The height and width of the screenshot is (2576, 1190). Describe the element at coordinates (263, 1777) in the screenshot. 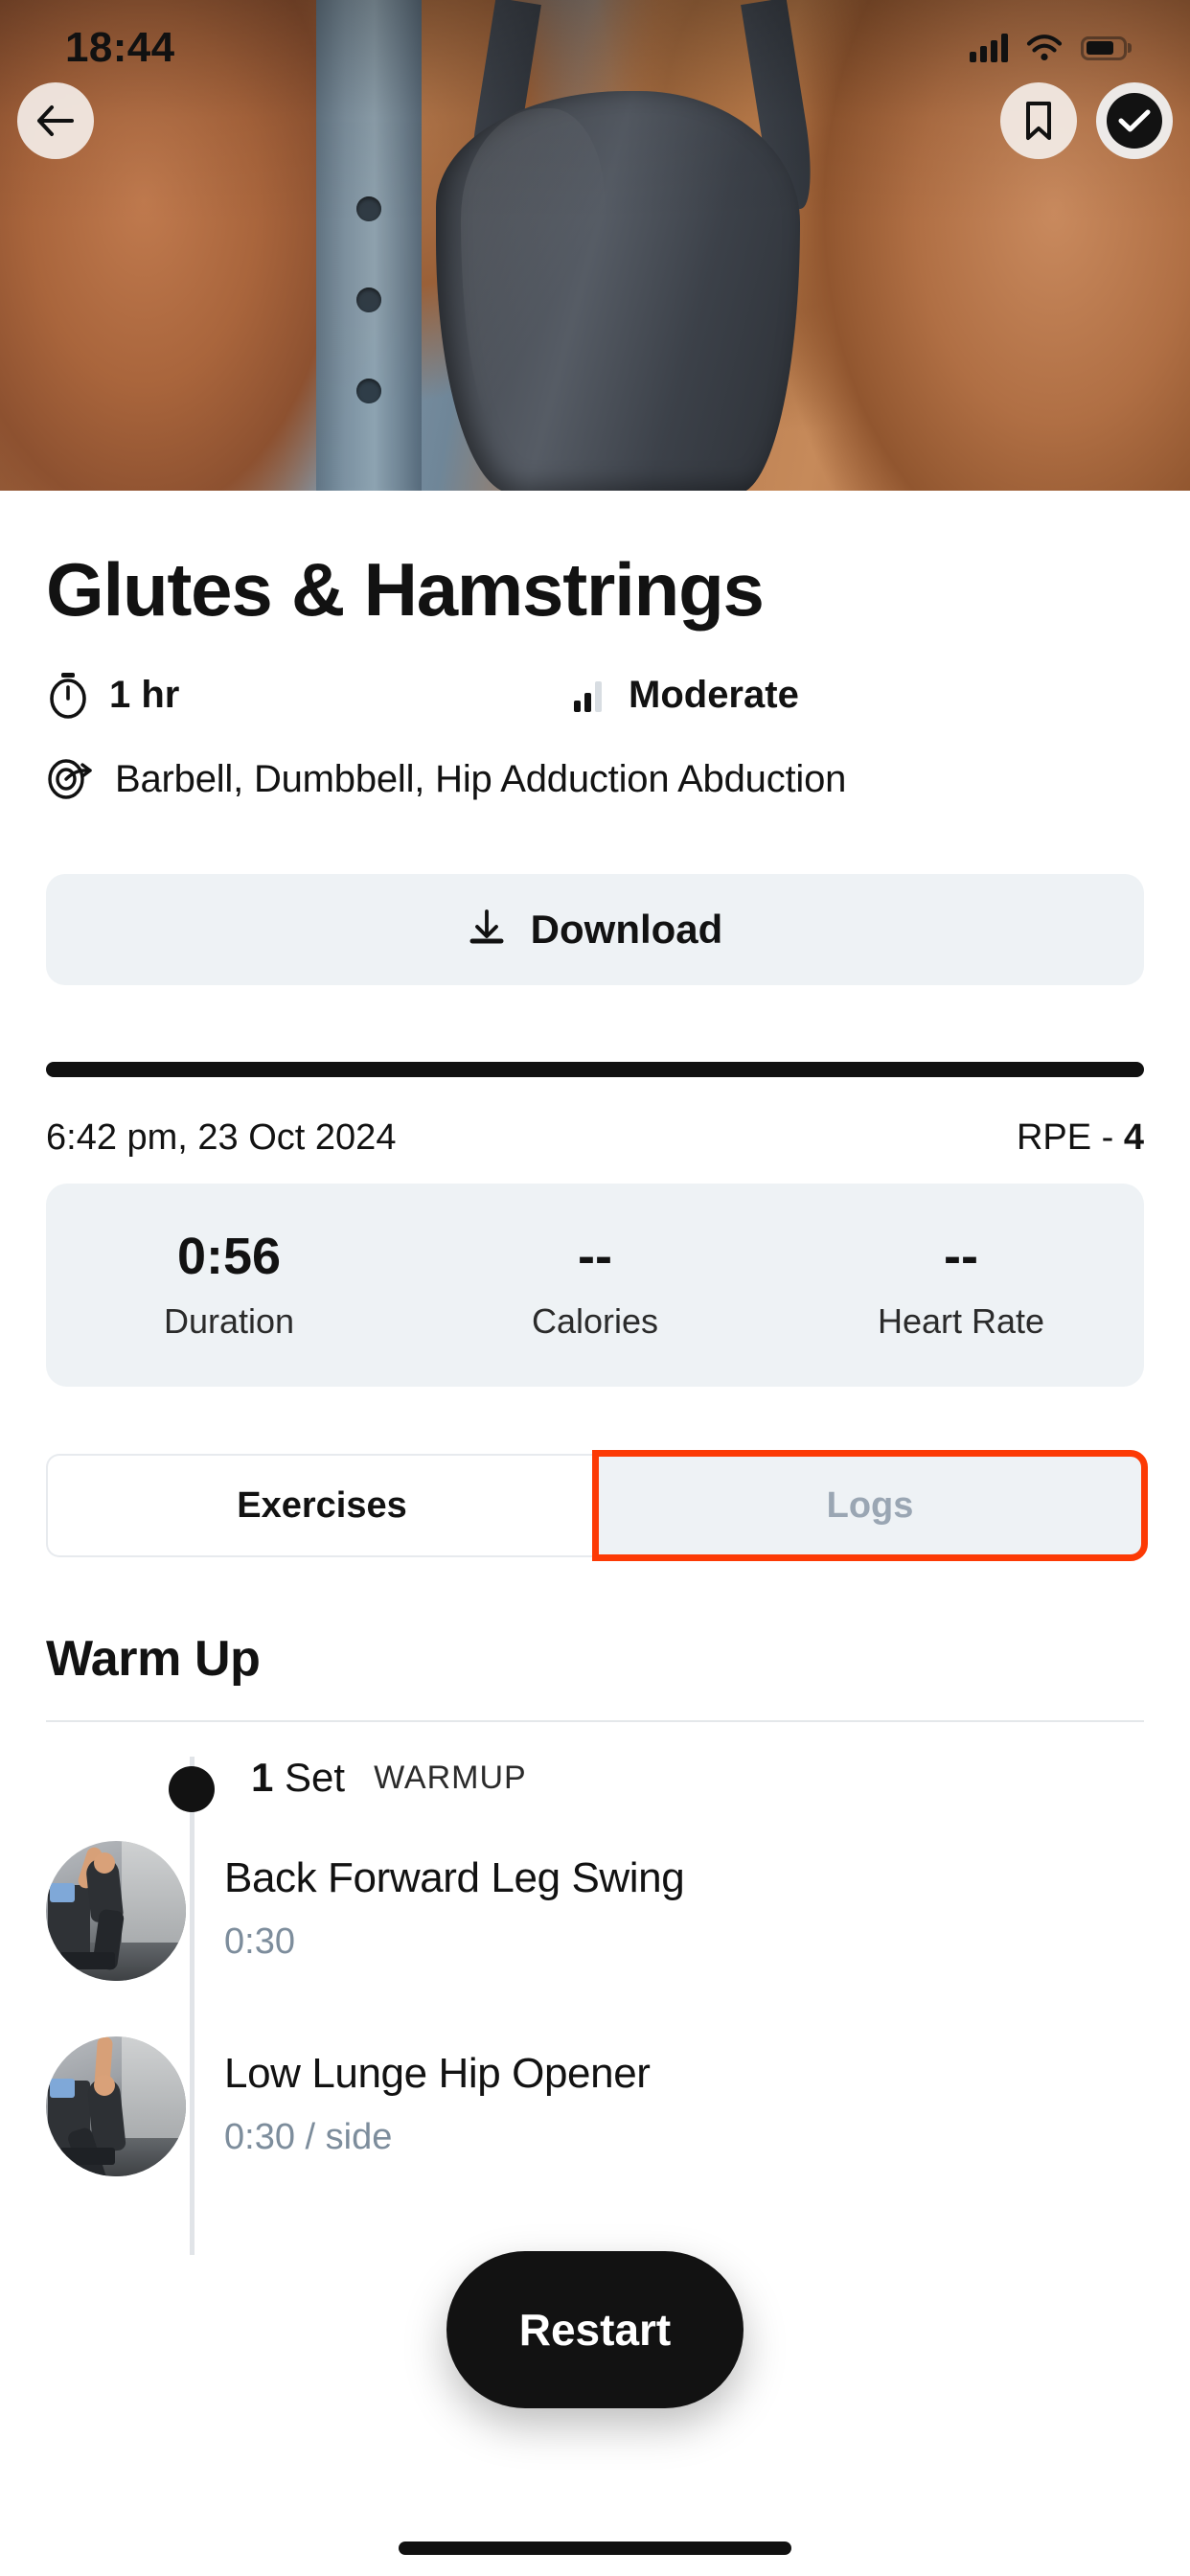

I see `set-count: 1` at that location.